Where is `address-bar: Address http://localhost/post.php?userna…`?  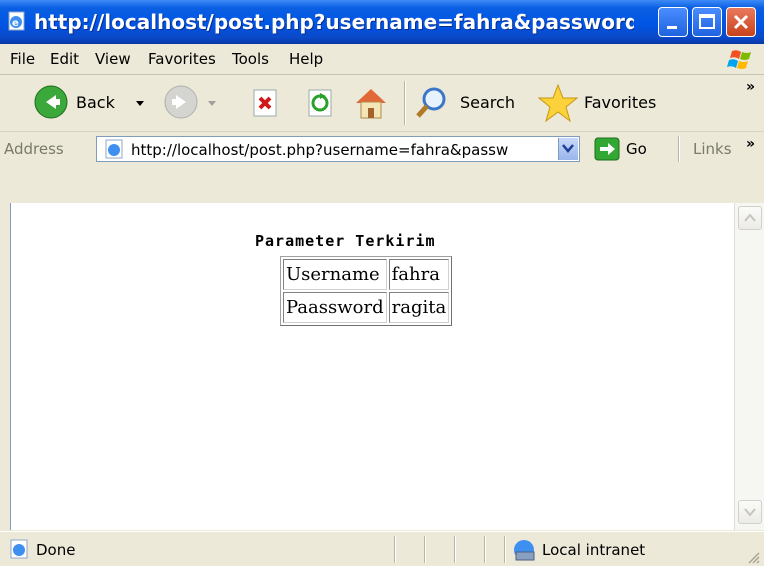 address-bar: Address http://localhost/post.php?userna… is located at coordinates (382, 149).